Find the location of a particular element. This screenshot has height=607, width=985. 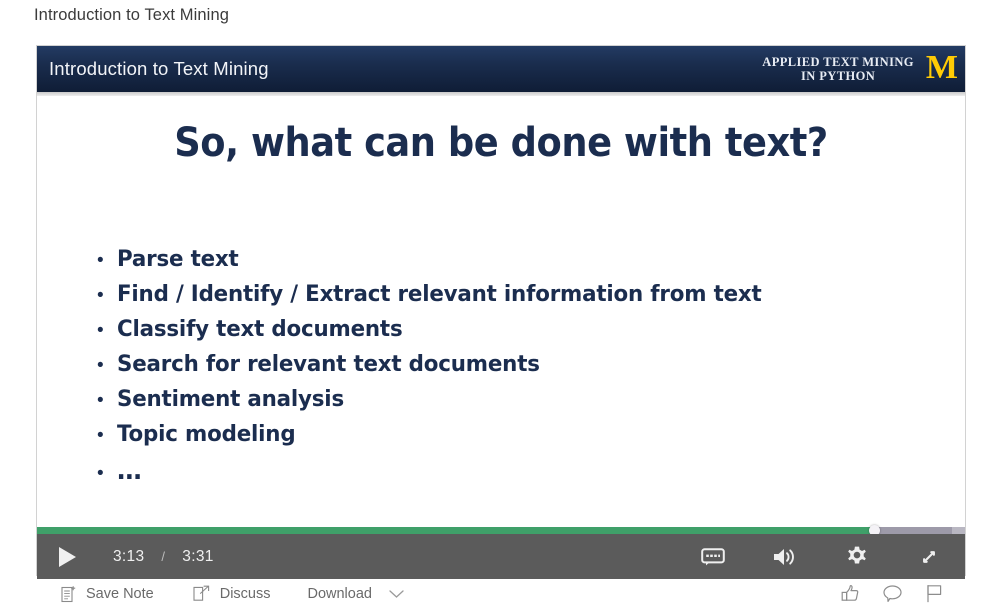

progress-played is located at coordinates (456, 530).